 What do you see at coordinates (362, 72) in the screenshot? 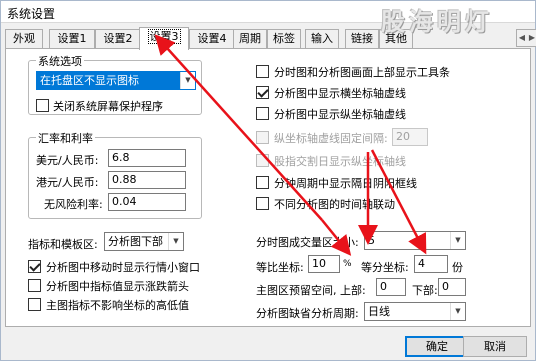
I see `show-toolbar-label: 分时图和分析图画面上部显示工具条` at bounding box center [362, 72].